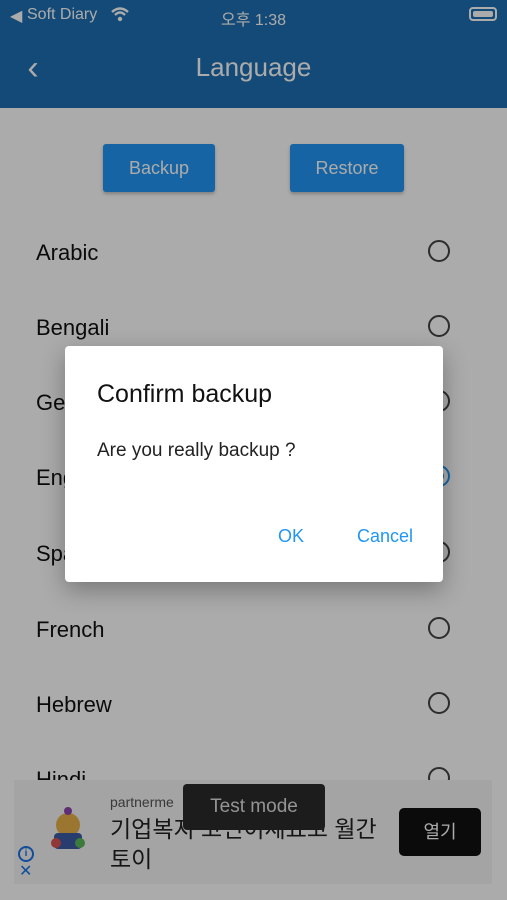  What do you see at coordinates (196, 450) in the screenshot?
I see `dialog-message: Are you really backup ?` at bounding box center [196, 450].